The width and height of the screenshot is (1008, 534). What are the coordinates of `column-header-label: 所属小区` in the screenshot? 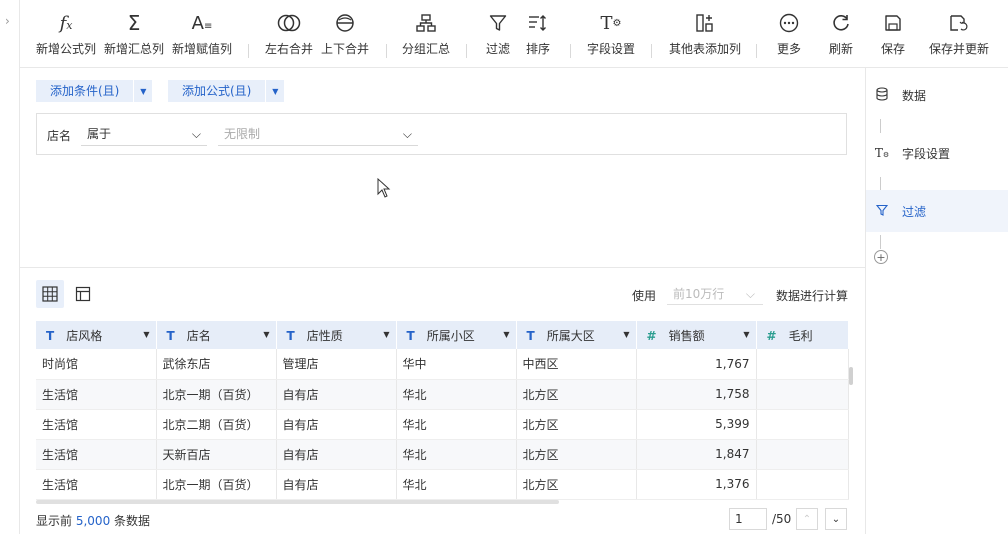 It's located at (450, 335).